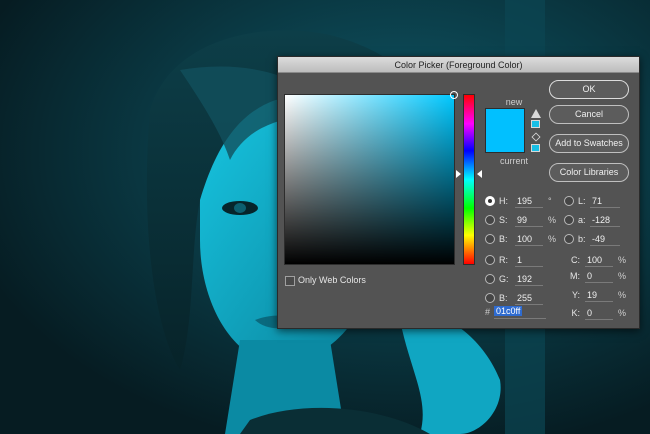  I want to click on brightness-unit: %, so click(552, 239).